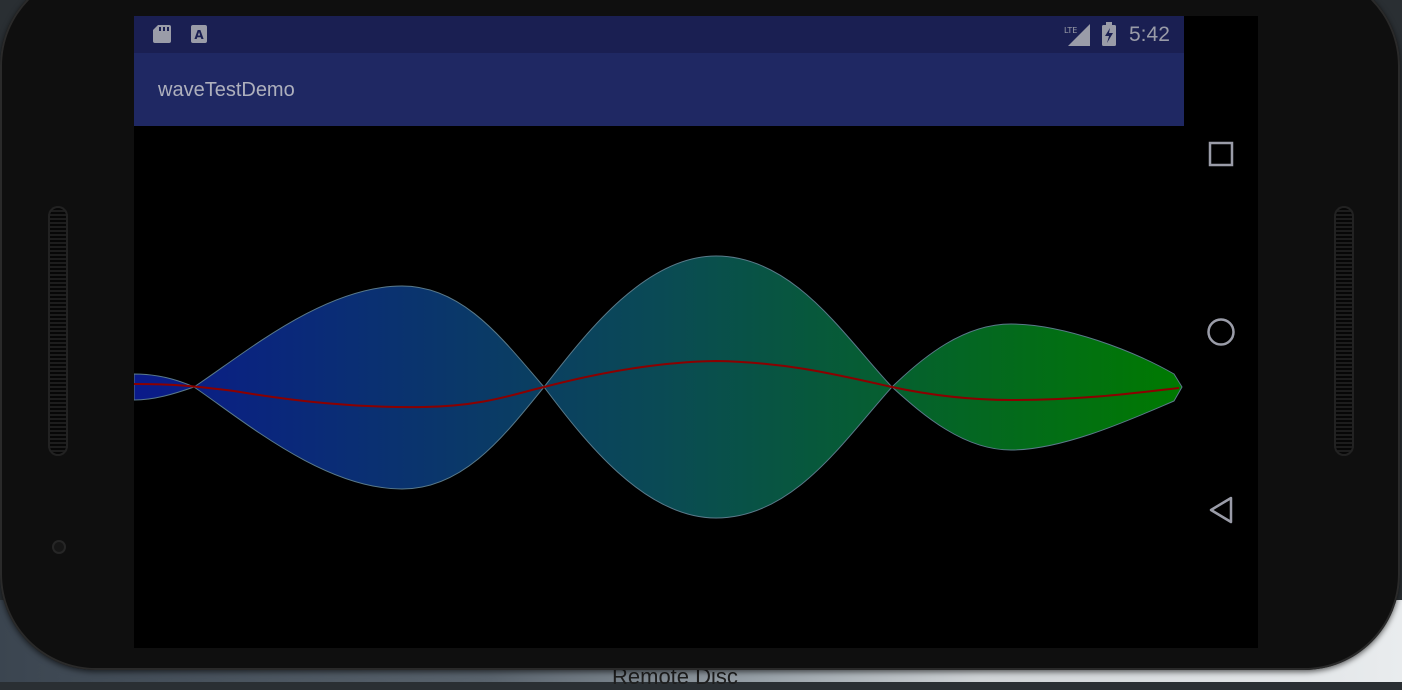 This screenshot has height=690, width=1402. I want to click on app-toolbar: waveTestDemo, so click(659, 89).